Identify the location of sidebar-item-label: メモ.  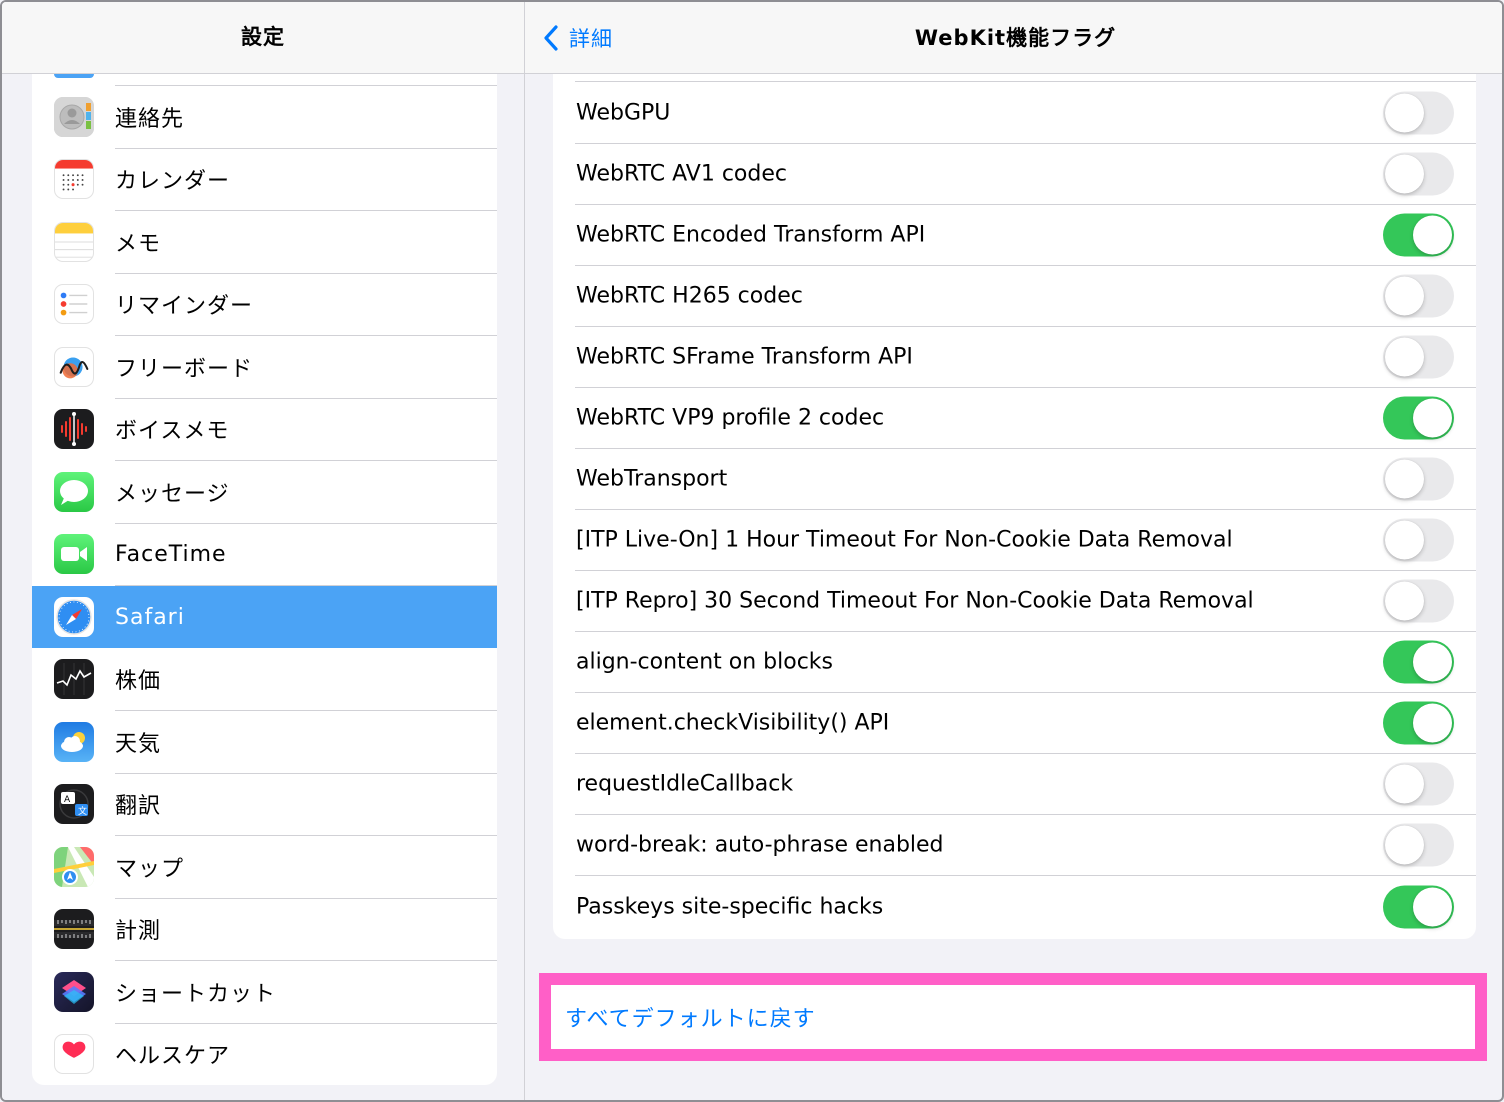
(138, 244).